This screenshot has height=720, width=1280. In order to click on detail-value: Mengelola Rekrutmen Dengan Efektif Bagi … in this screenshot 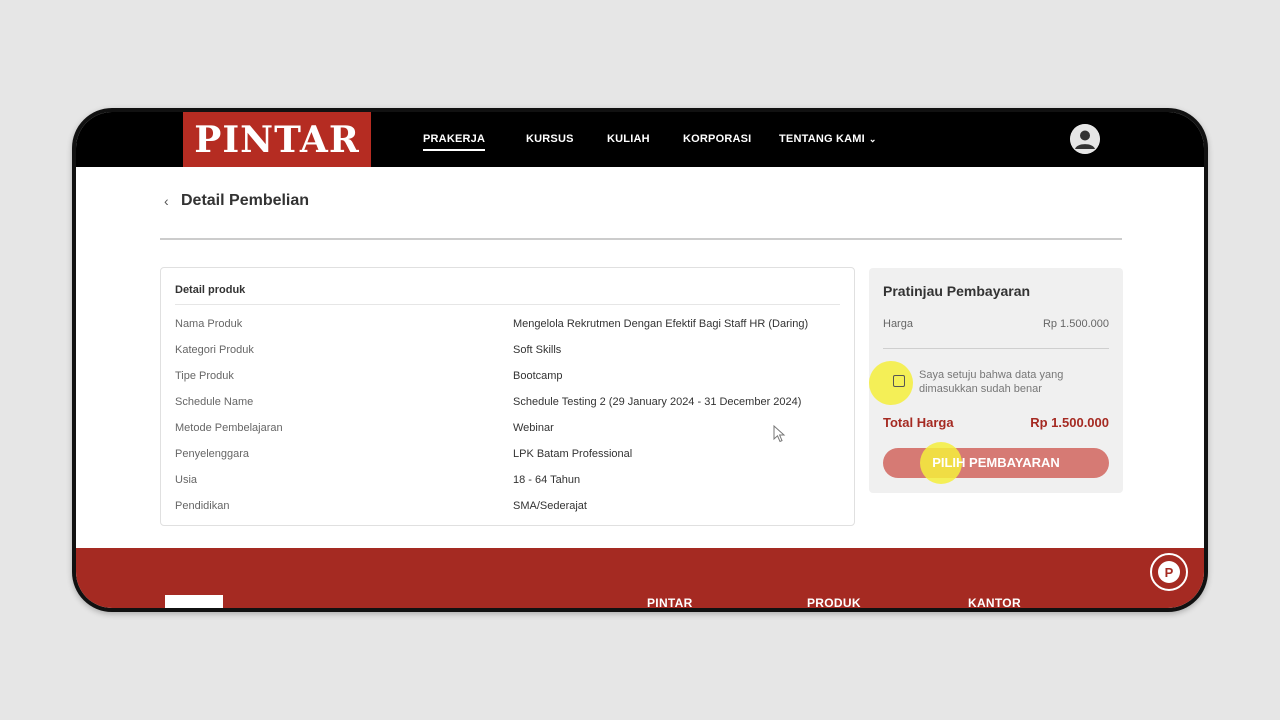, I will do `click(661, 324)`.